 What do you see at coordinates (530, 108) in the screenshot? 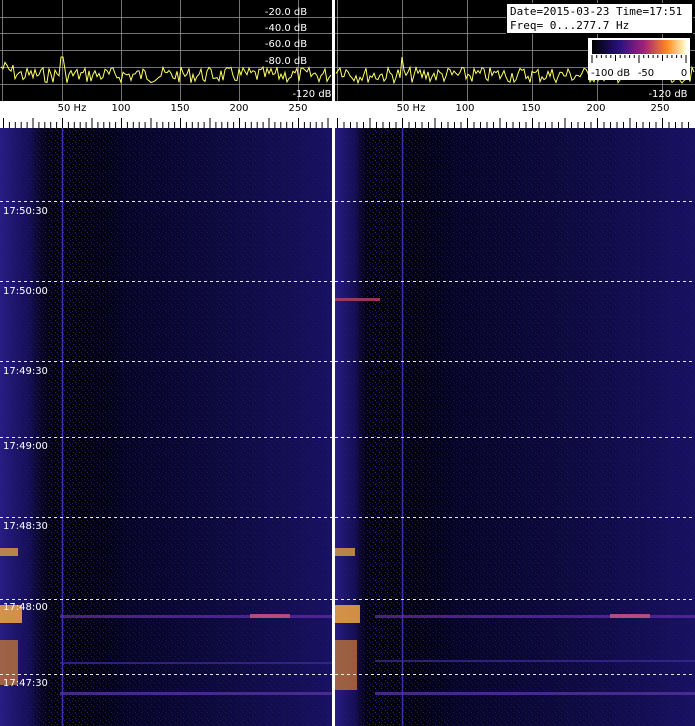
I see `right-freq-label-150: 150` at bounding box center [530, 108].